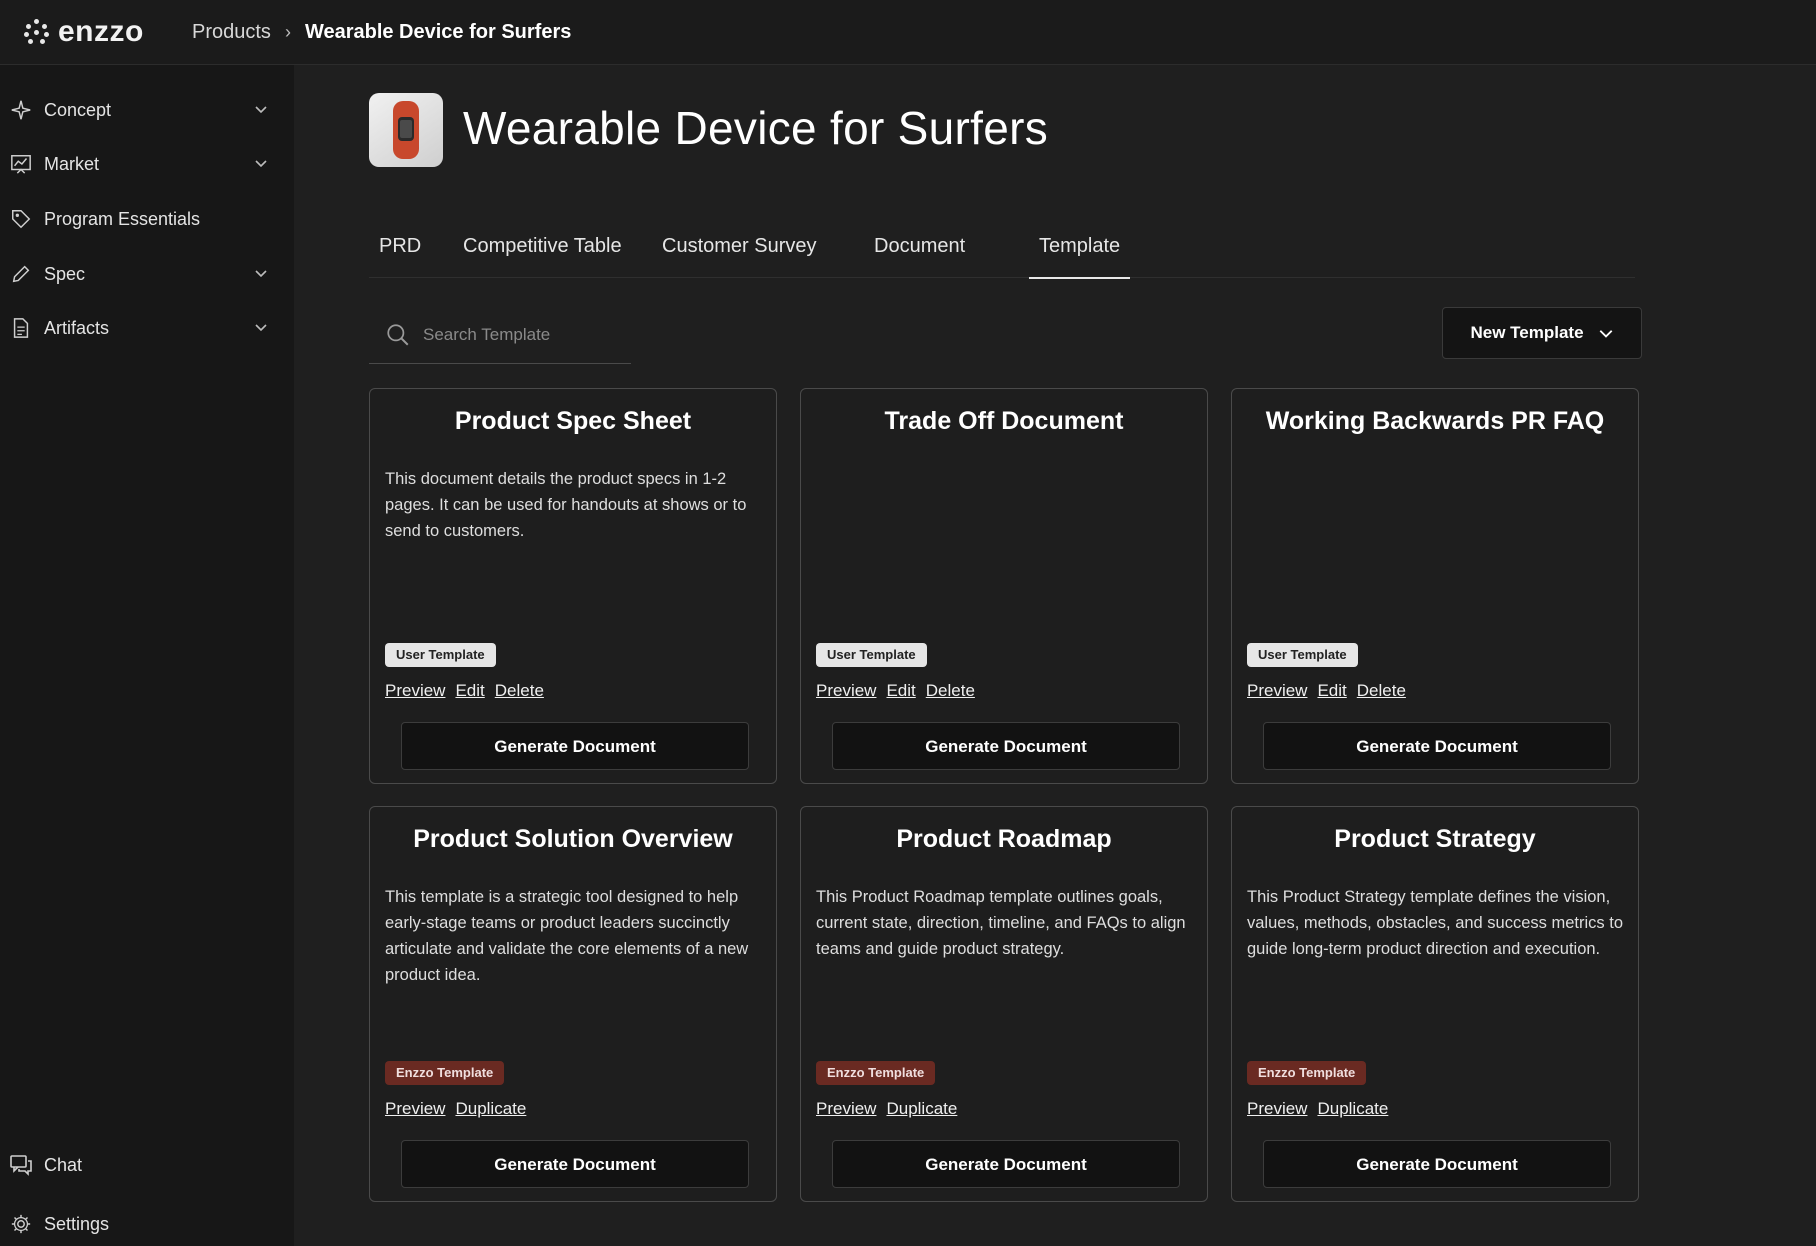 The width and height of the screenshot is (1816, 1246). I want to click on sparkle-icon, so click(21, 110).